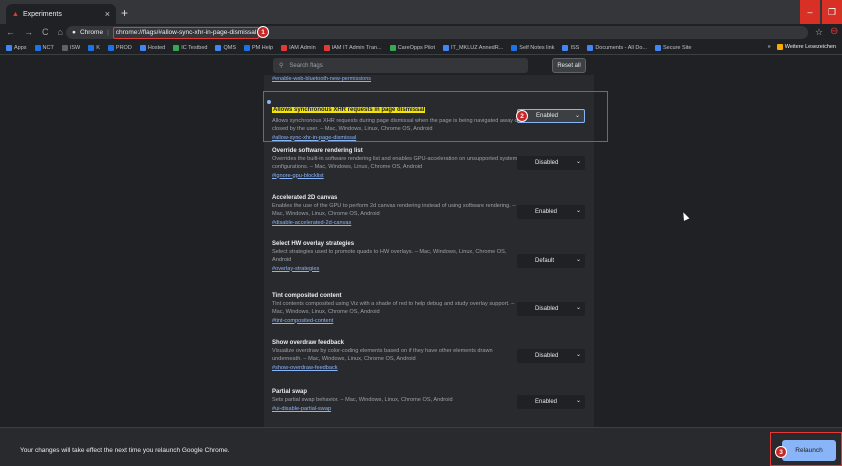 The image size is (842, 466). What do you see at coordinates (74, 32) in the screenshot?
I see `chrome-site-icon: ●` at bounding box center [74, 32].